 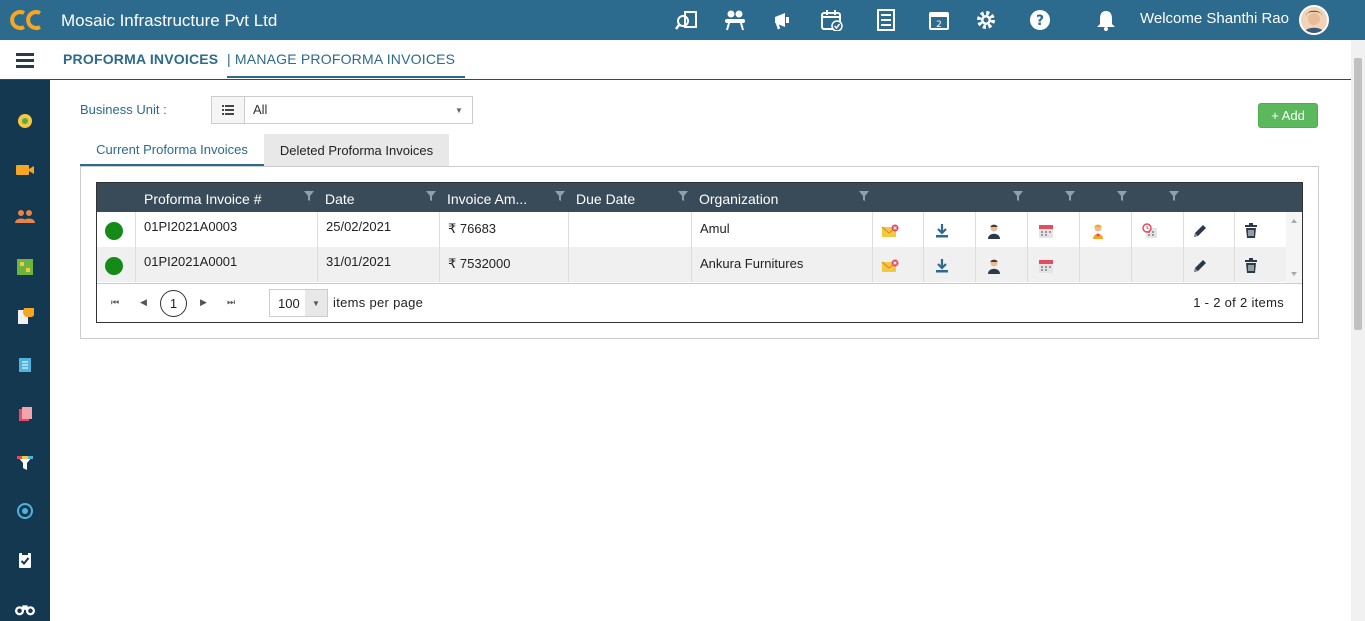 What do you see at coordinates (203, 197) in the screenshot?
I see `column-header-invoice-number: Proforma Invoice #` at bounding box center [203, 197].